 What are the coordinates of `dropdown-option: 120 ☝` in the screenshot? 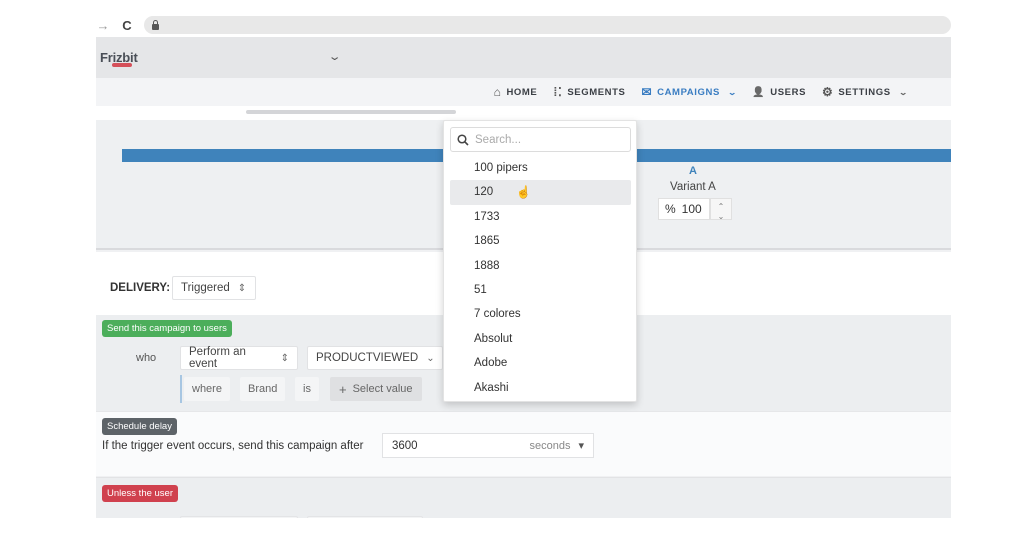 It's located at (540, 192).